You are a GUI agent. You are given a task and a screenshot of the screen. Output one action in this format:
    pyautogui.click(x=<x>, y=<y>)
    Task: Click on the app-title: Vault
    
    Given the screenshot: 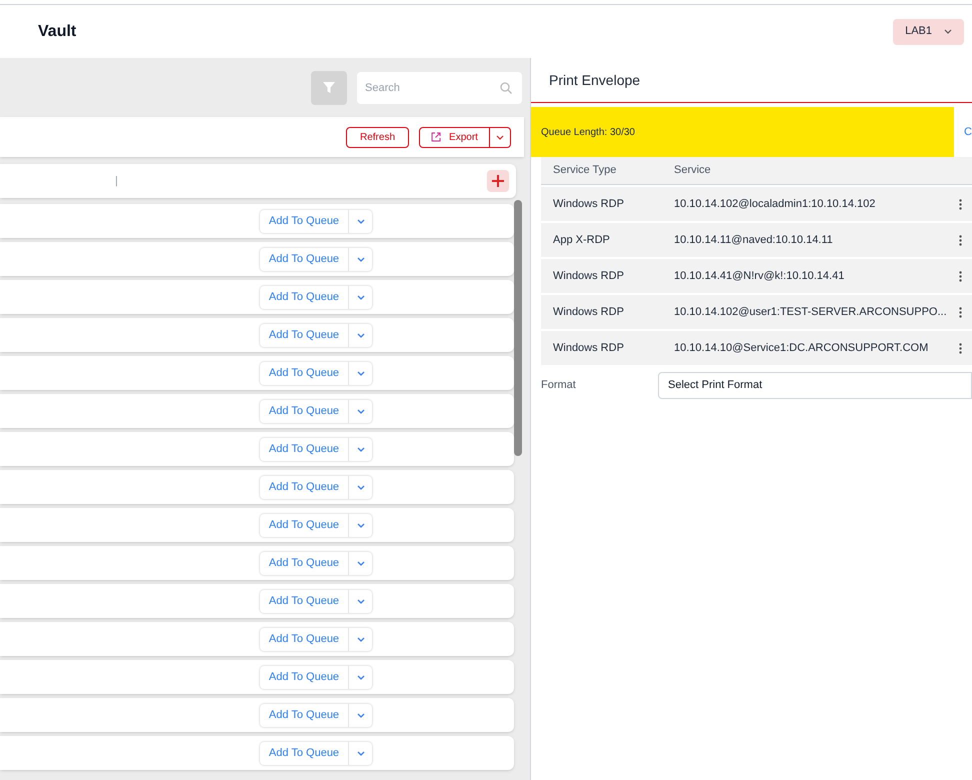 What is the action you would take?
    pyautogui.click(x=57, y=32)
    